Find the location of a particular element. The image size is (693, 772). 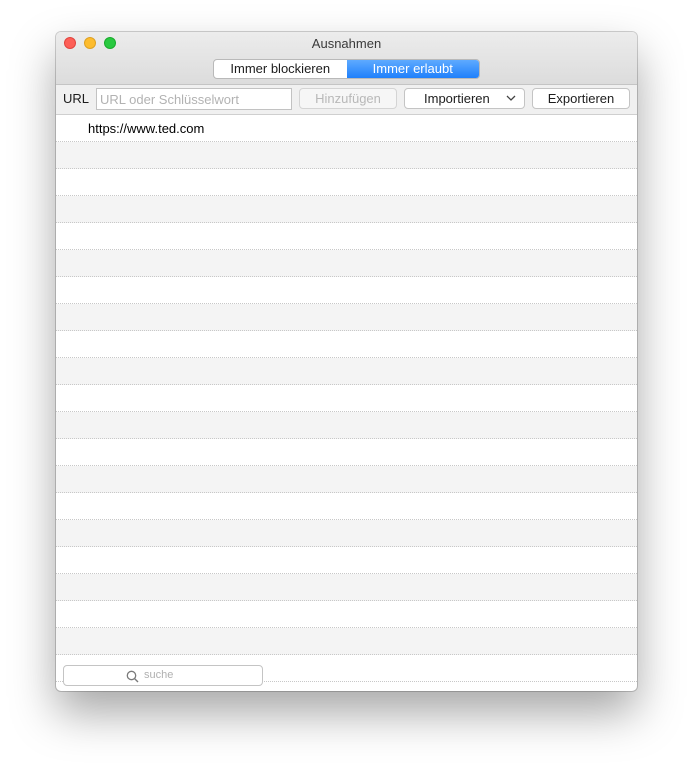

block-allow-segmented-control: Immer blockieren Immer erlaubt is located at coordinates (346, 69).